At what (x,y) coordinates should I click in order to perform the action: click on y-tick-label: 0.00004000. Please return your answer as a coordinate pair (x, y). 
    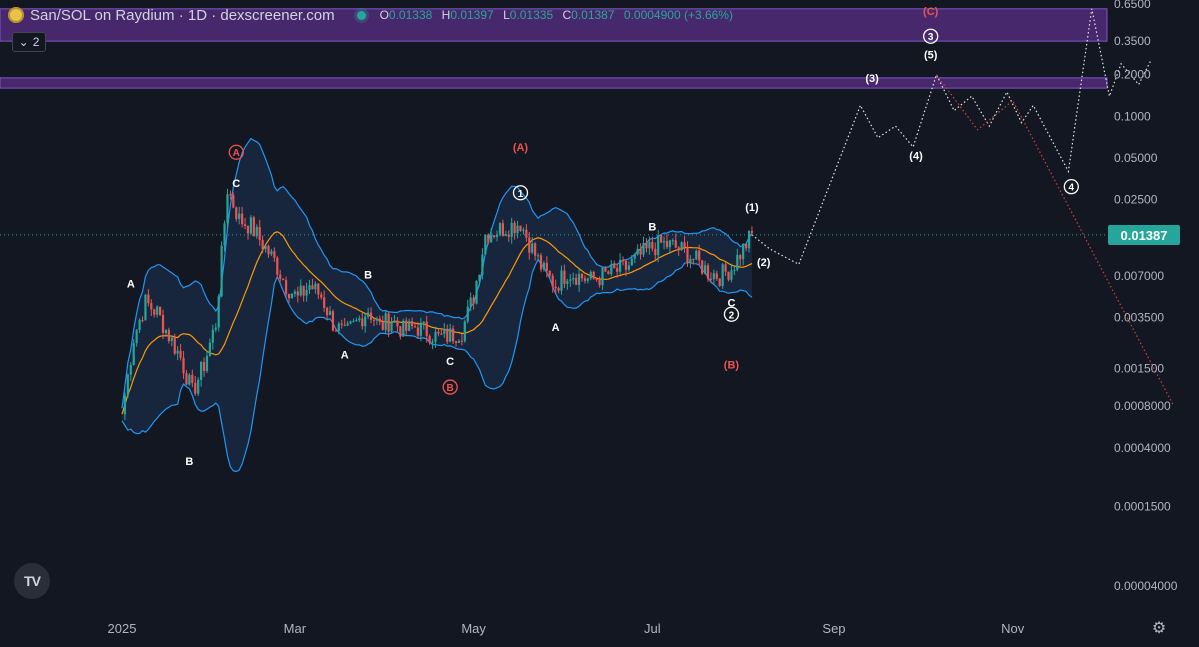
    Looking at the image, I should click on (1146, 586).